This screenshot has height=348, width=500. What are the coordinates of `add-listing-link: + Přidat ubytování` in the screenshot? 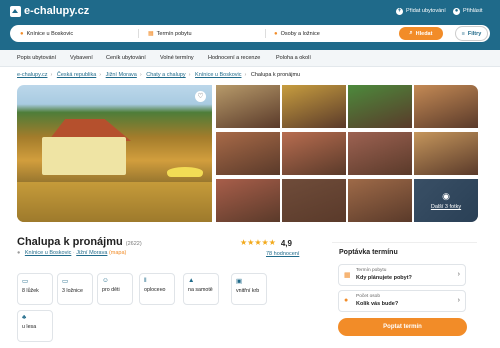 It's located at (421, 11).